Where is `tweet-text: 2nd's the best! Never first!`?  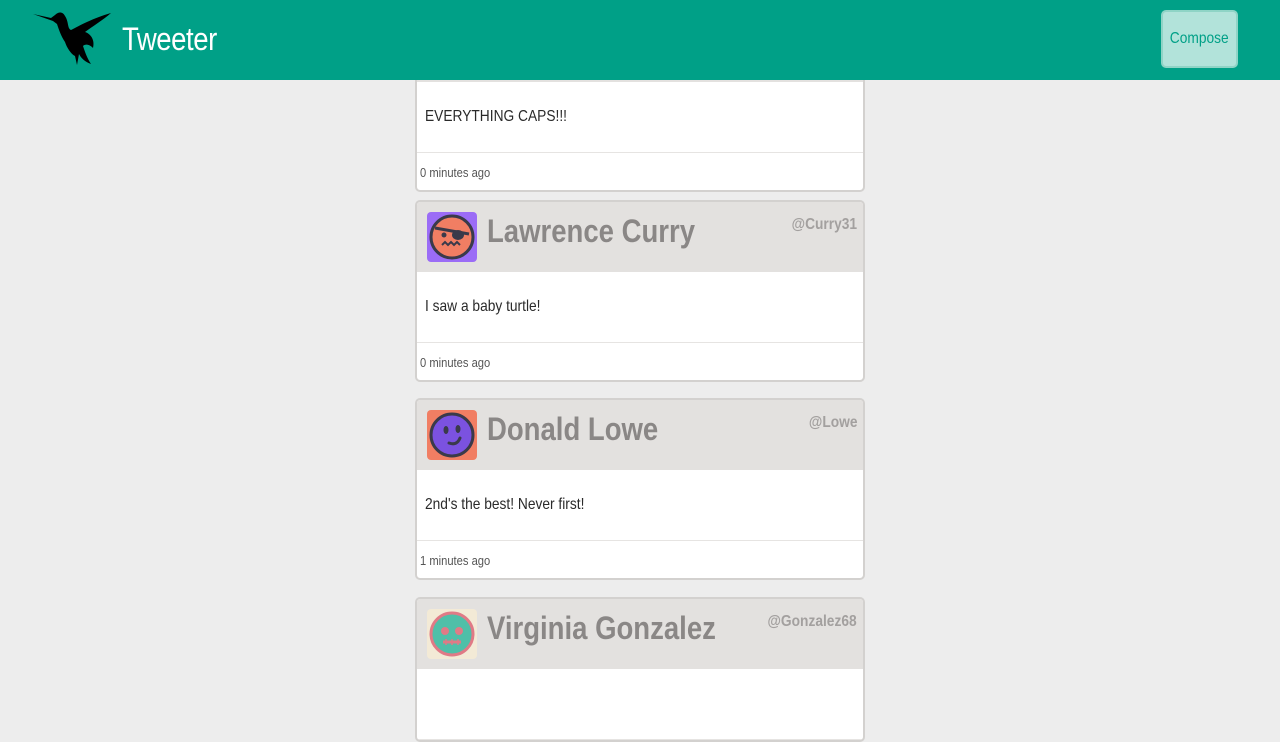 tweet-text: 2nd's the best! Never first! is located at coordinates (505, 504).